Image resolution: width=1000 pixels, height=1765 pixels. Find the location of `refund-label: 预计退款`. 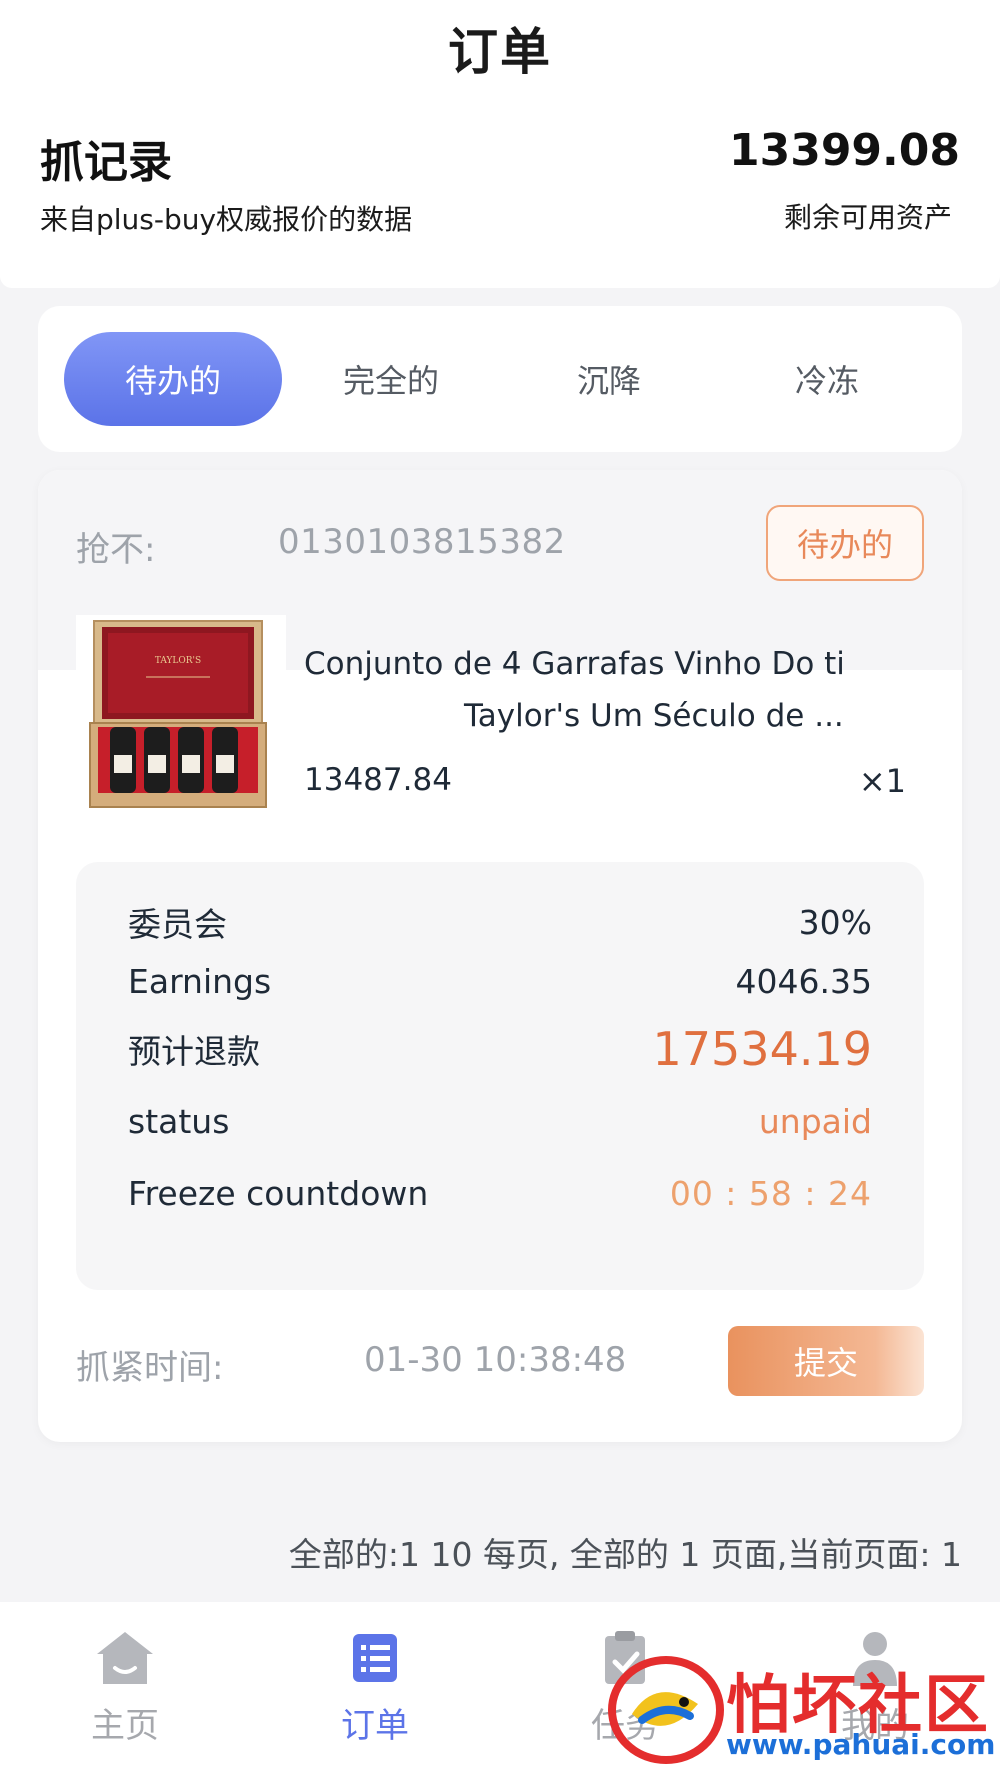

refund-label: 预计退款 is located at coordinates (194, 1051).